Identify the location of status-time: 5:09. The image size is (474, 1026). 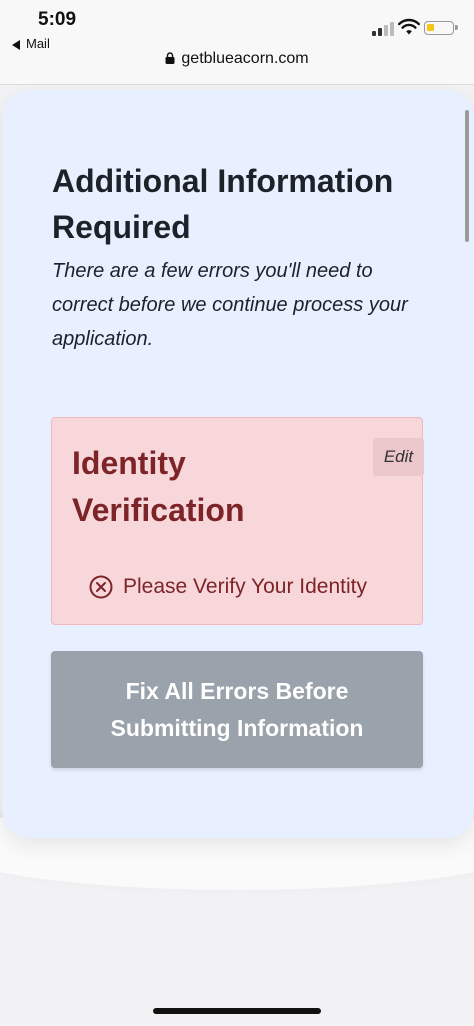
(57, 19).